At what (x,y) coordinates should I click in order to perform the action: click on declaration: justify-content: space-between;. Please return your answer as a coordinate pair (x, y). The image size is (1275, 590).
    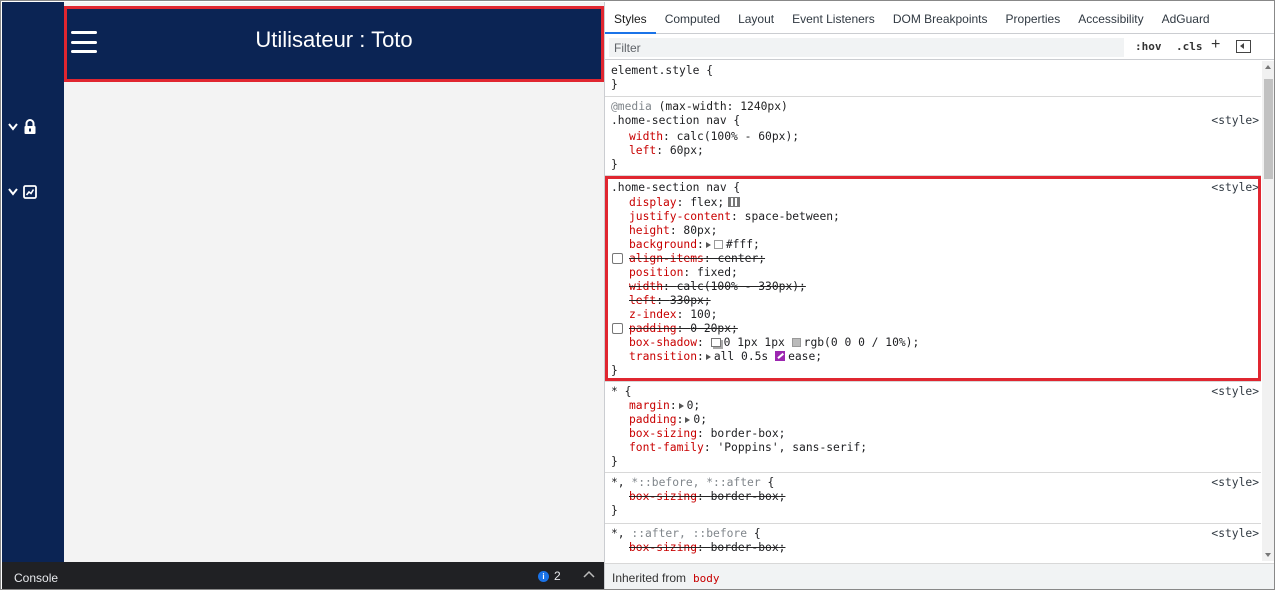
    Looking at the image, I should click on (734, 217).